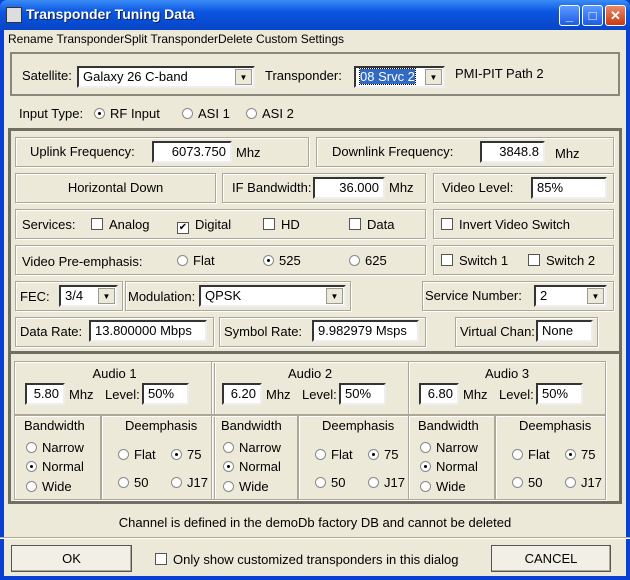 Image resolution: width=630 pixels, height=580 pixels. I want to click on menu-delete-custom-settings: Delete Custom Settings, so click(281, 39).